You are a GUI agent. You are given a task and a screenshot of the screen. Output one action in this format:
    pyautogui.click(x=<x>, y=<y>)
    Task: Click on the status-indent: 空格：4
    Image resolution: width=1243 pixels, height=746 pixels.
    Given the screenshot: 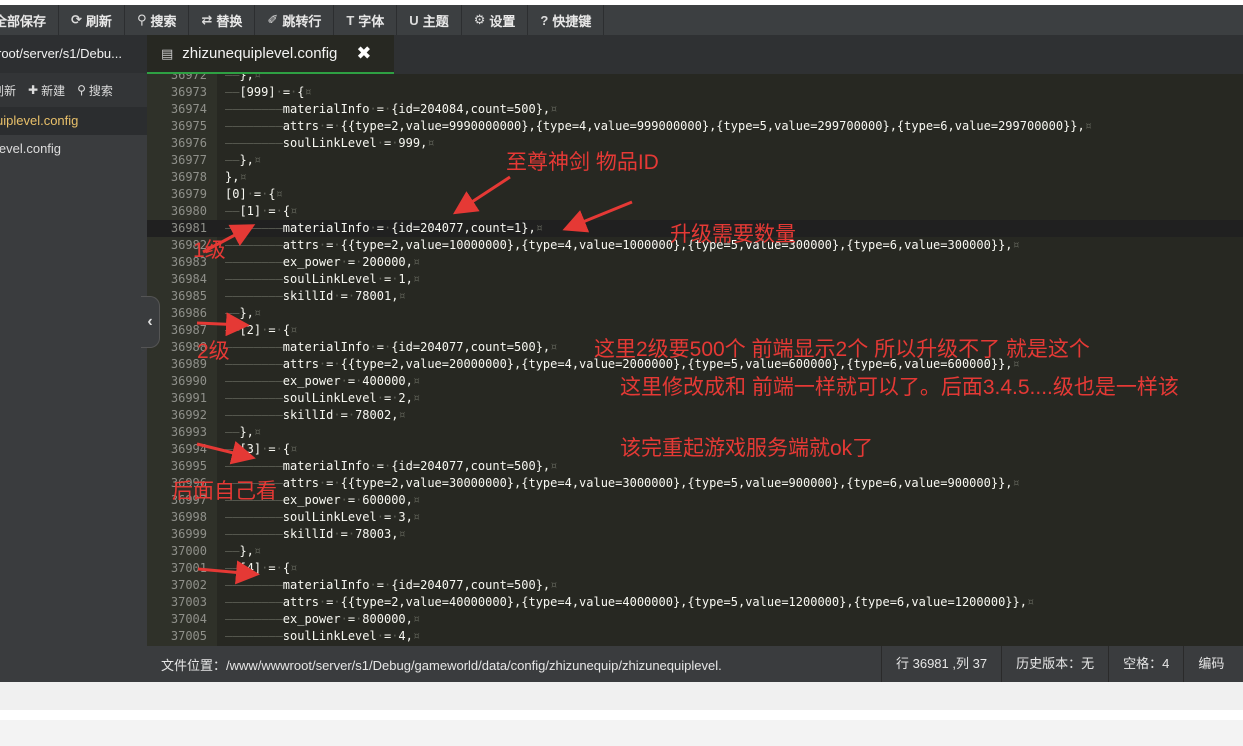 What is the action you would take?
    pyautogui.click(x=1145, y=664)
    